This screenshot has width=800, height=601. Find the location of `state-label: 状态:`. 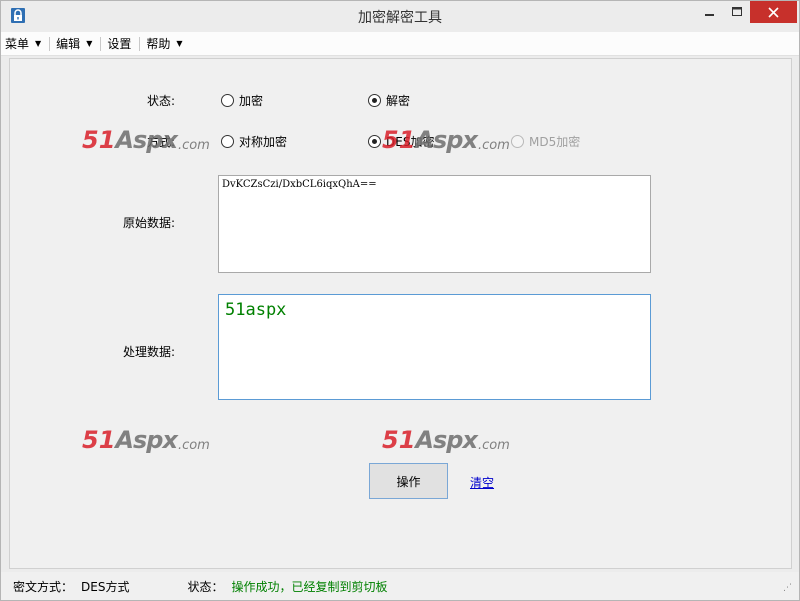

state-label: 状态: is located at coordinates (161, 101).